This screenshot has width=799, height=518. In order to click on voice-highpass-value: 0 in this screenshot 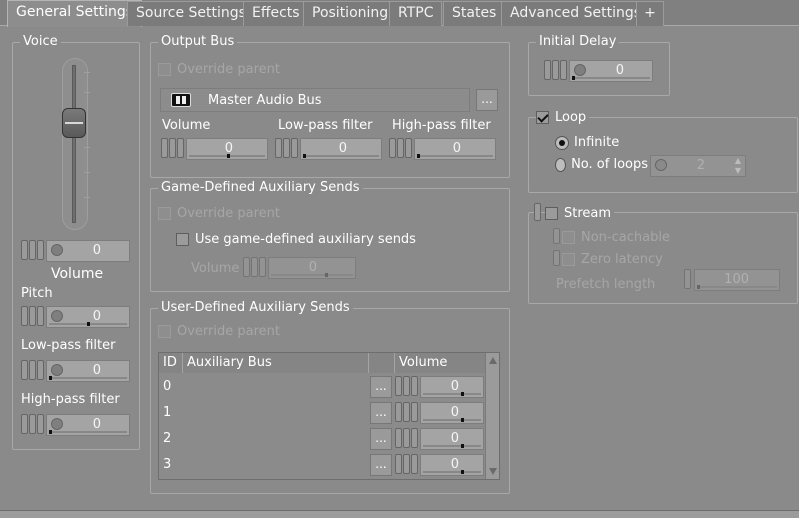, I will do `click(96, 424)`.